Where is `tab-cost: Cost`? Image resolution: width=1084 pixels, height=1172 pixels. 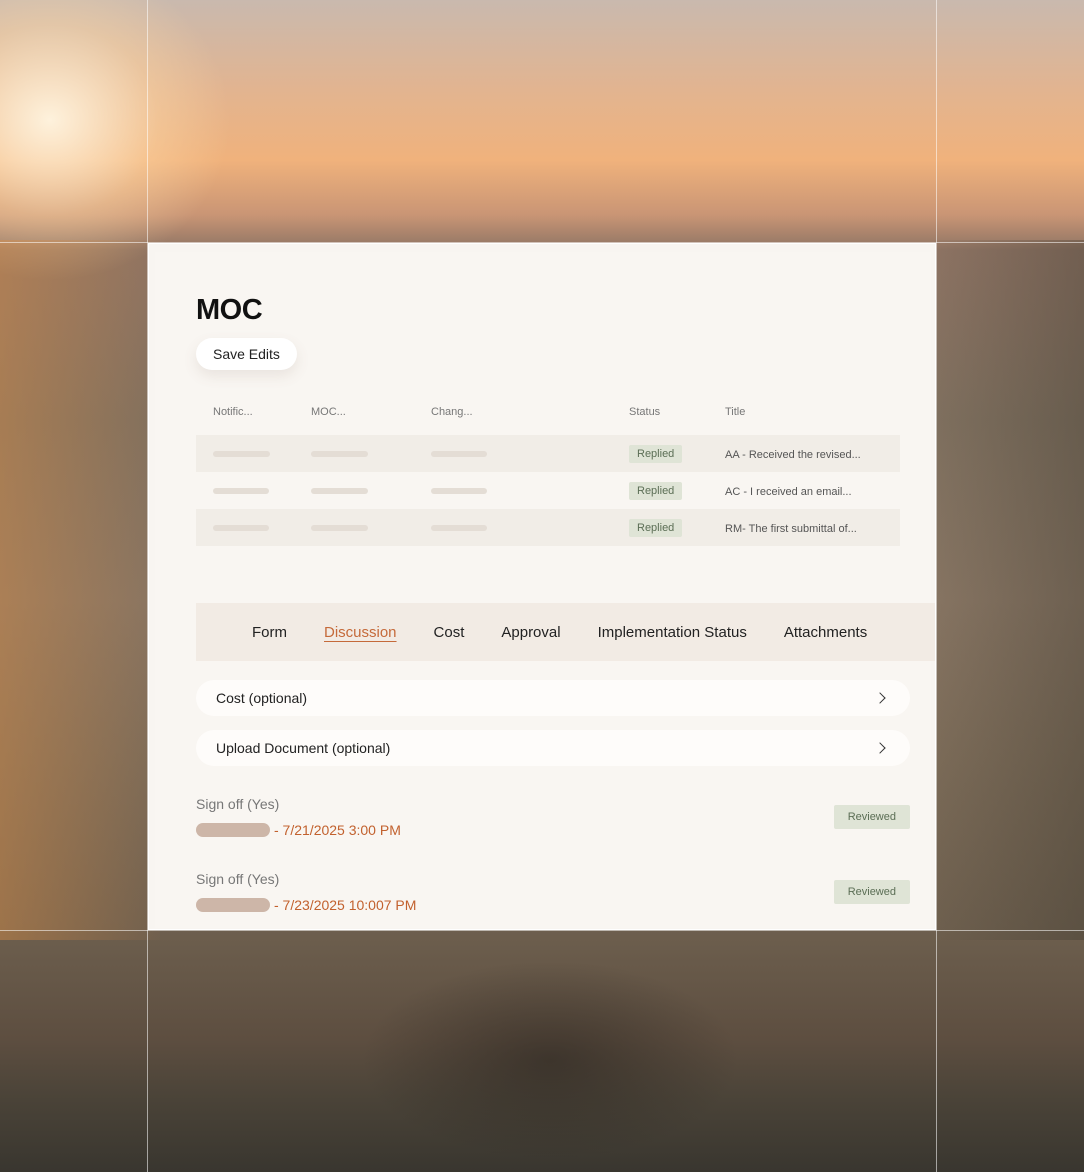
tab-cost: Cost is located at coordinates (449, 632).